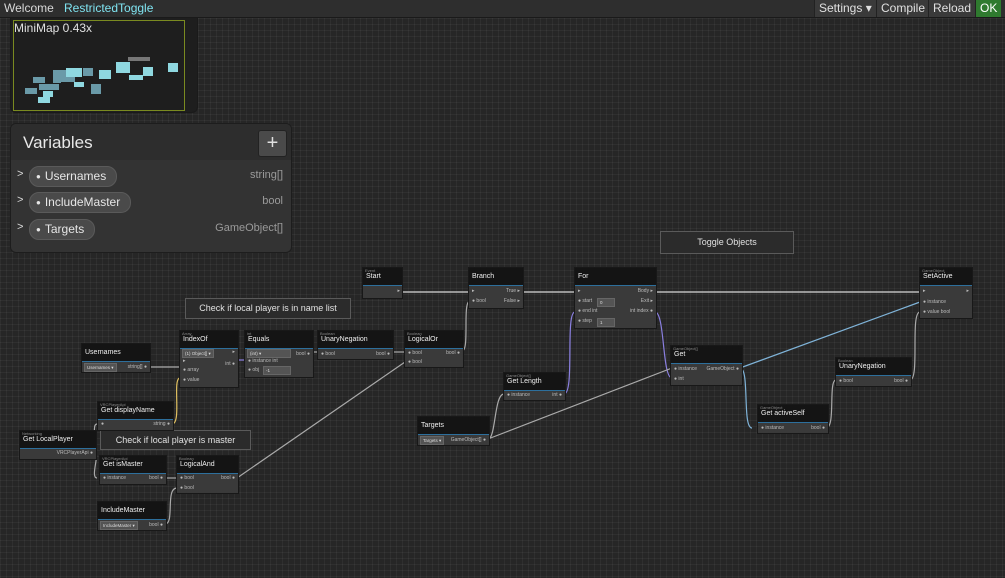 This screenshot has height=578, width=1005. I want to click on node-get-displayname: VRCPlayerApi Get displayName ● string ●, so click(135, 416).